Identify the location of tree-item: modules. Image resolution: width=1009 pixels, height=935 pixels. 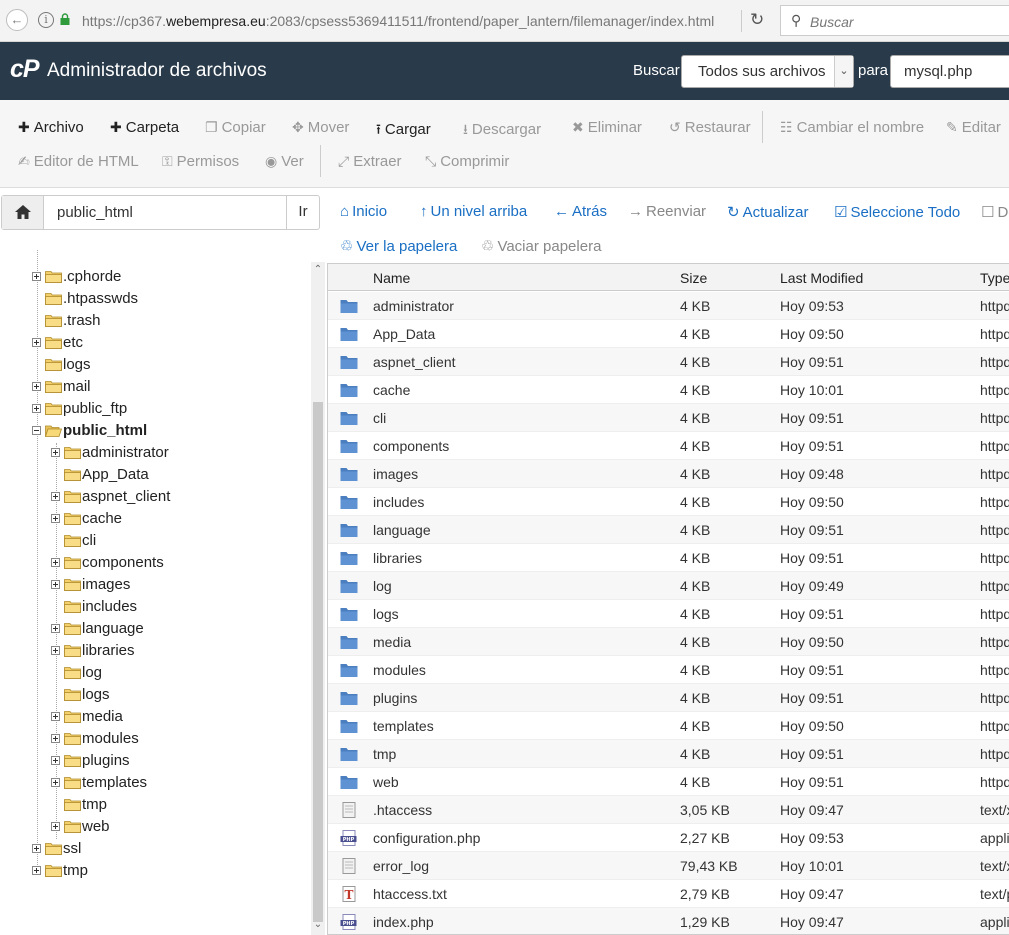
(155, 740).